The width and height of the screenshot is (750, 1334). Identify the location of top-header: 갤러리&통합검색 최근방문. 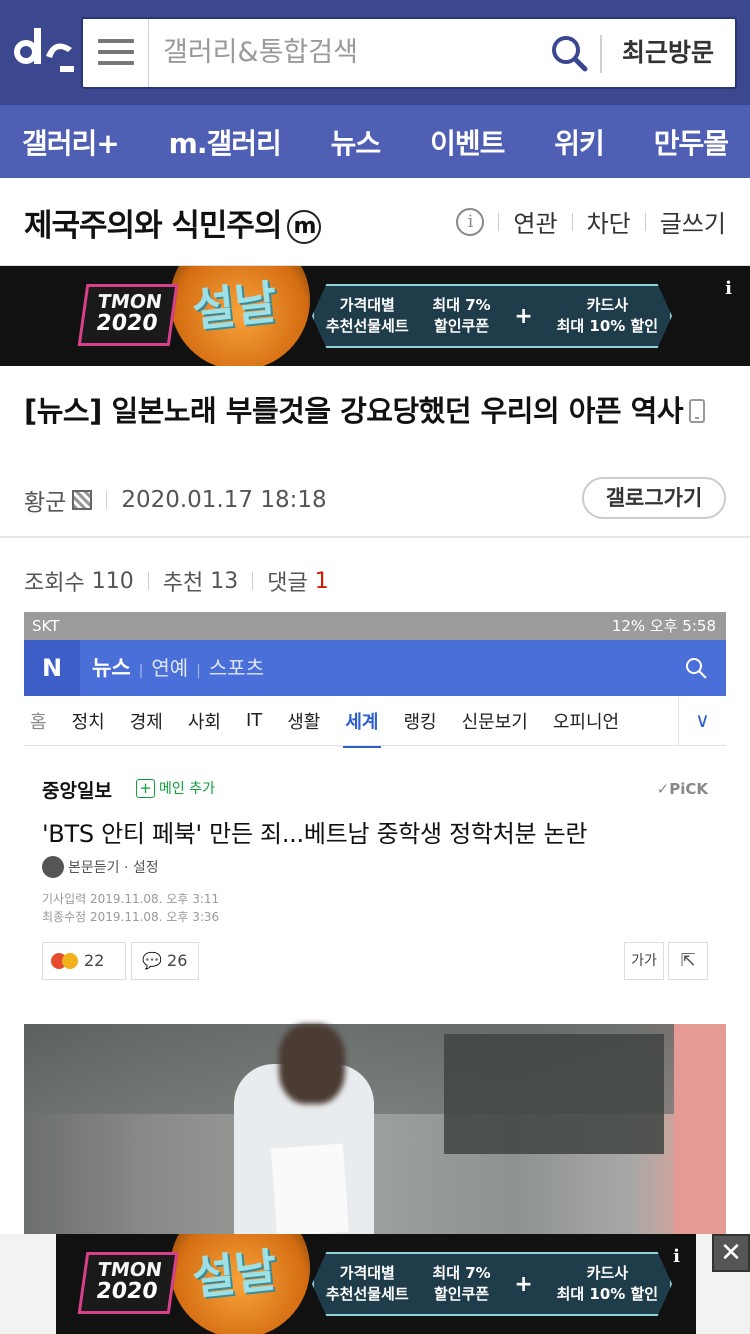
(375, 52).